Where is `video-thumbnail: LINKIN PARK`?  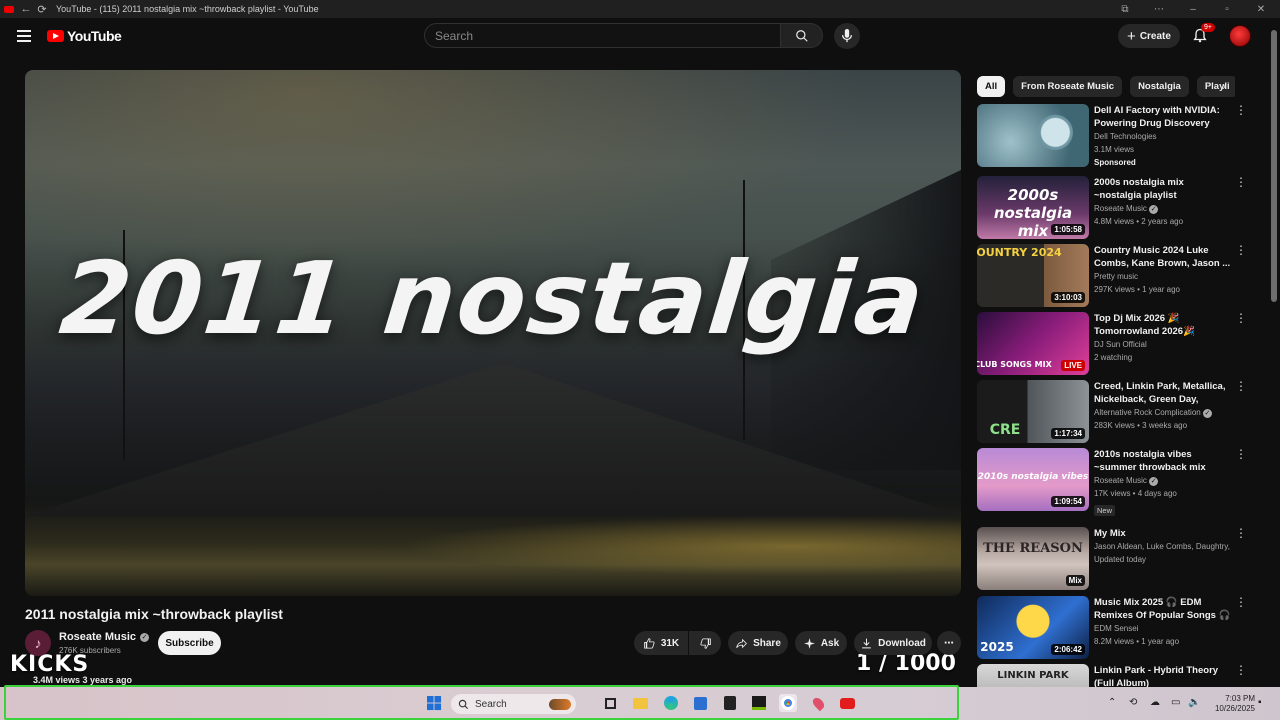
video-thumbnail: LINKIN PARK is located at coordinates (1033, 675).